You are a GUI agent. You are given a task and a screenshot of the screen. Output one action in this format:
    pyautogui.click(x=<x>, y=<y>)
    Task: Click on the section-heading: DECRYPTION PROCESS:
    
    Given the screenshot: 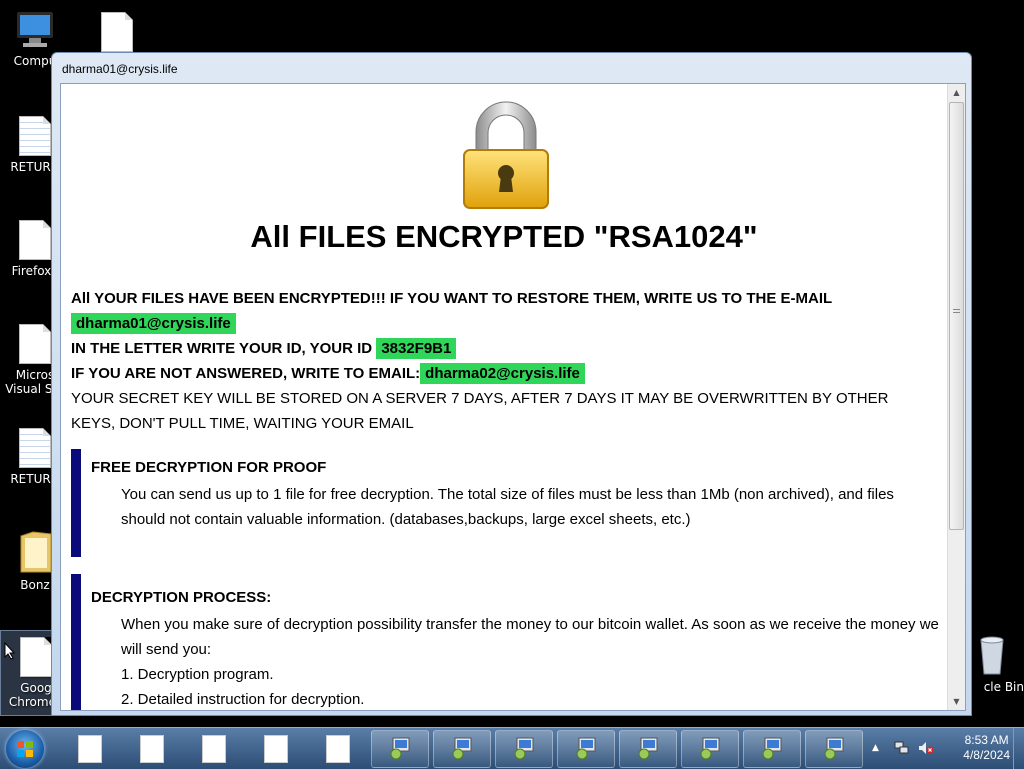 What is the action you would take?
    pyautogui.click(x=181, y=597)
    